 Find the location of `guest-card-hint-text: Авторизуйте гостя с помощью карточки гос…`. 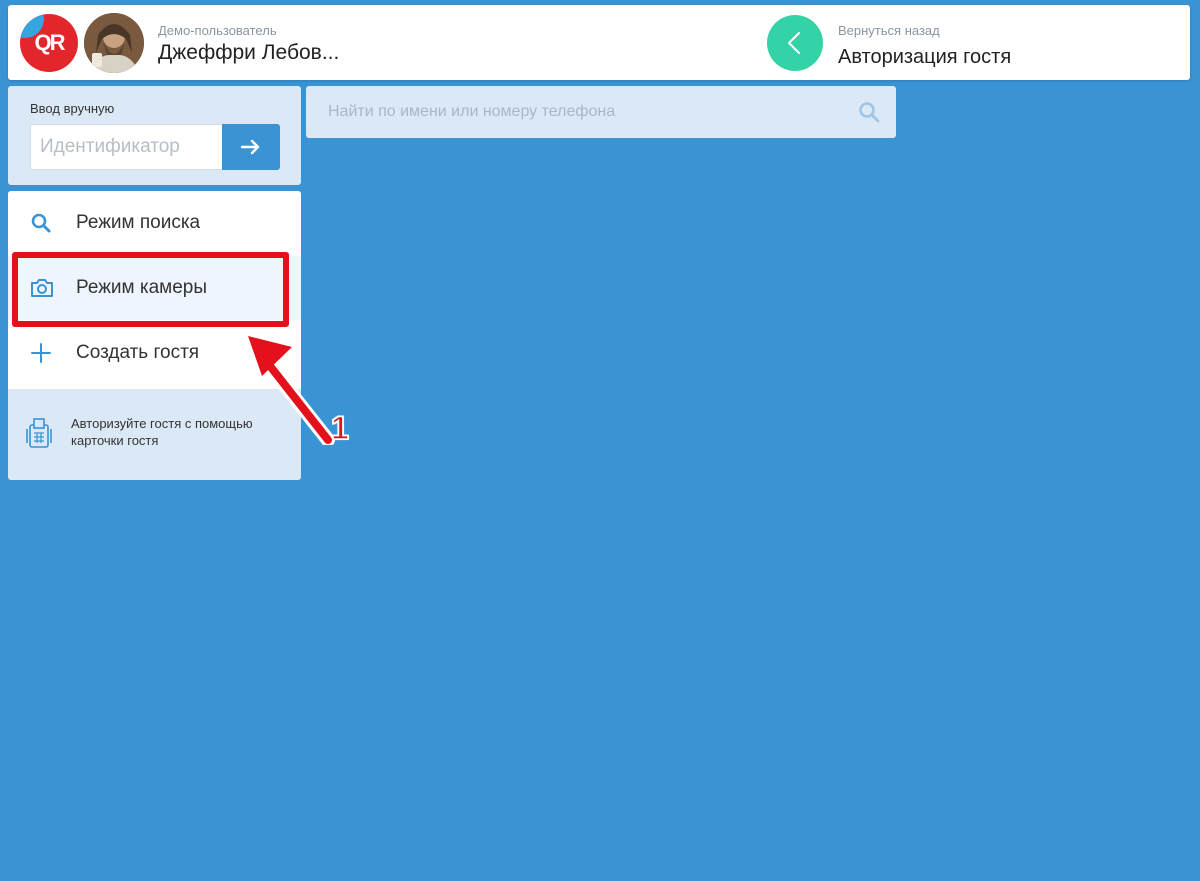

guest-card-hint-text: Авторизуйте гостя с помощью карточки гос… is located at coordinates (162, 432).